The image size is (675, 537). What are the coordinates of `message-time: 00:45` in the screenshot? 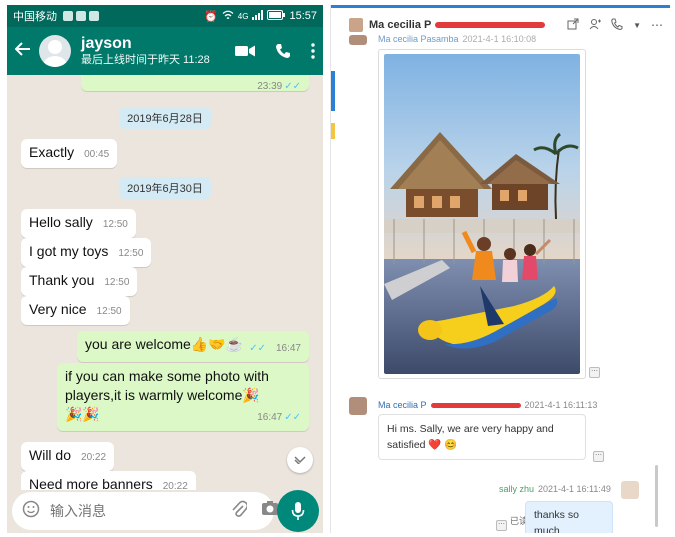 It's located at (97, 154).